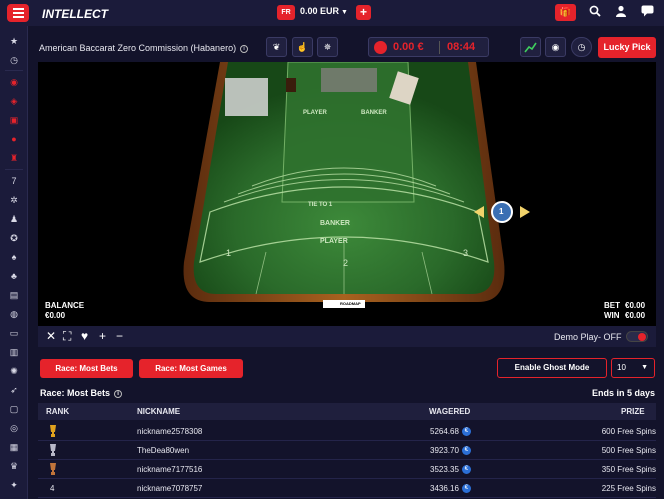 The width and height of the screenshot is (664, 499). I want to click on nickname-cell: nickname7177516, so click(170, 469).